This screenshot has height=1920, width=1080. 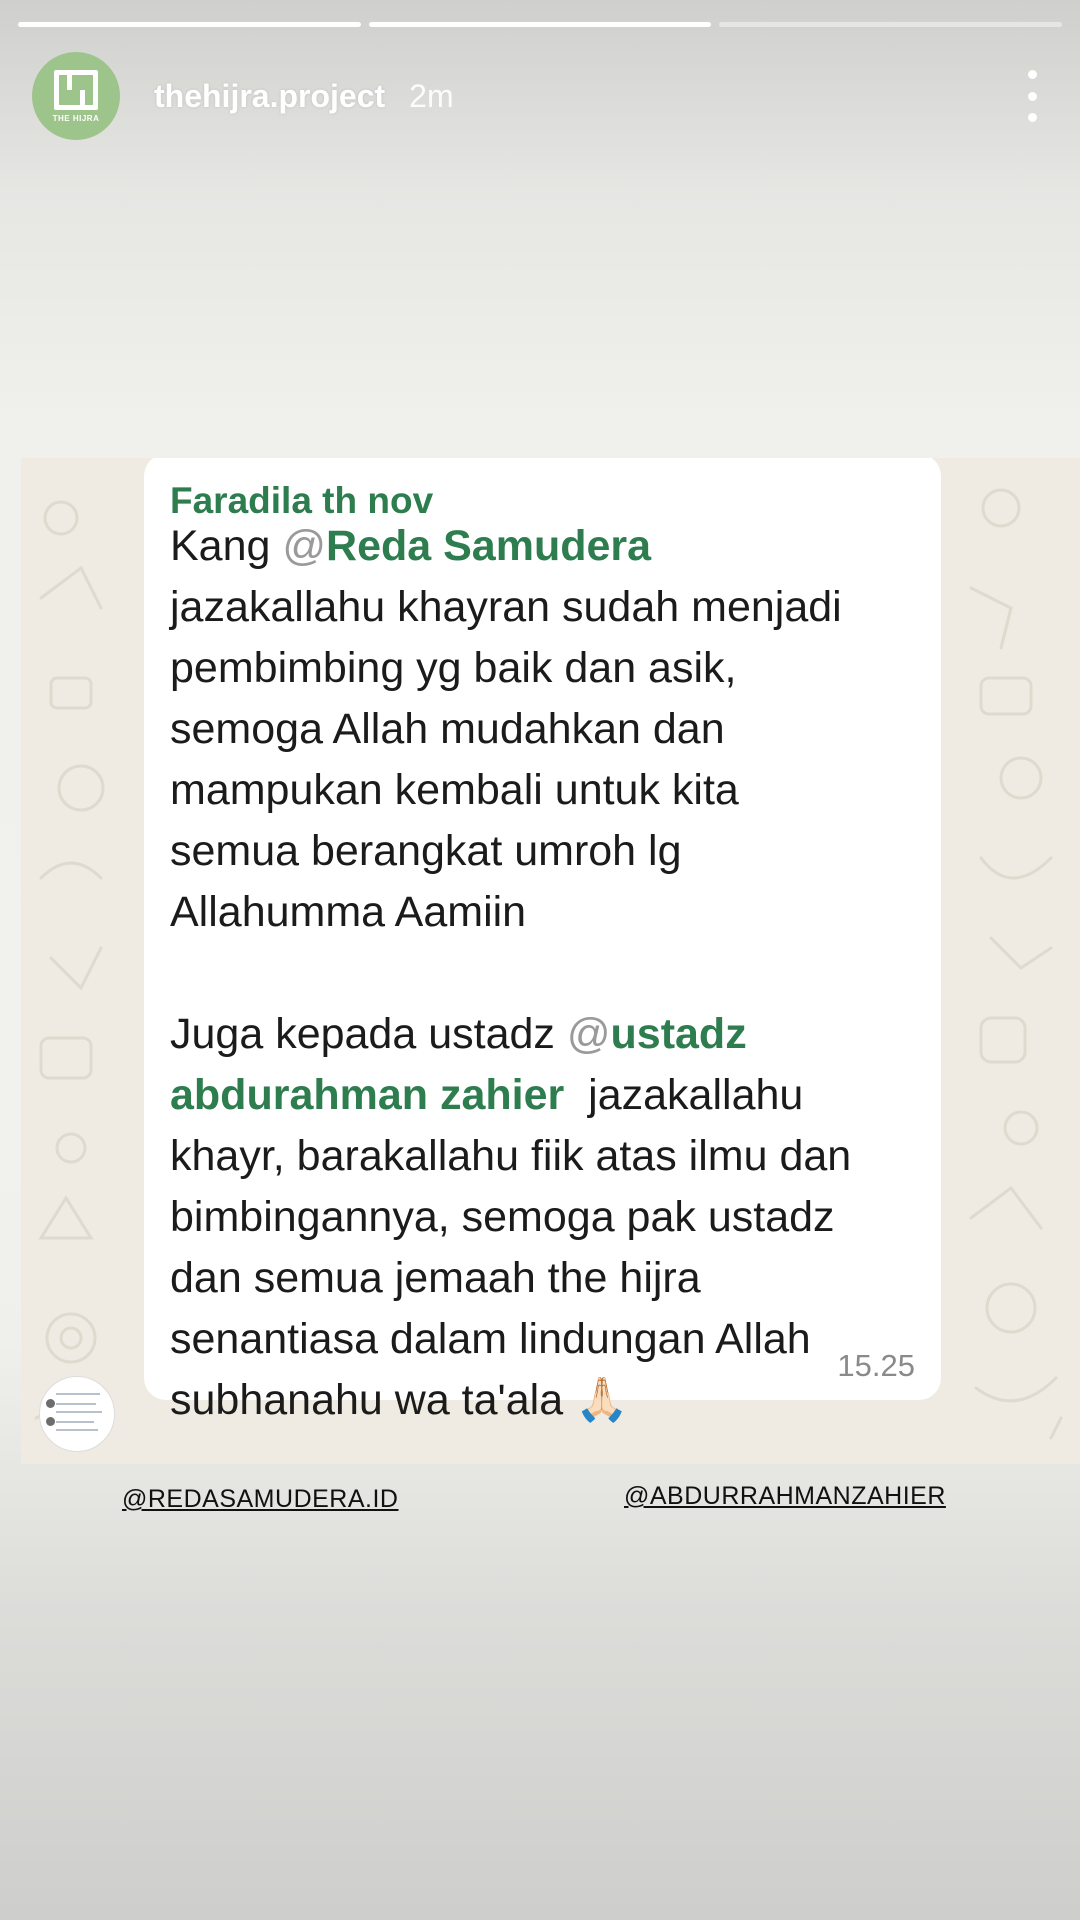 I want to click on message-line: semua berangkat umroh lg, so click(x=426, y=851).